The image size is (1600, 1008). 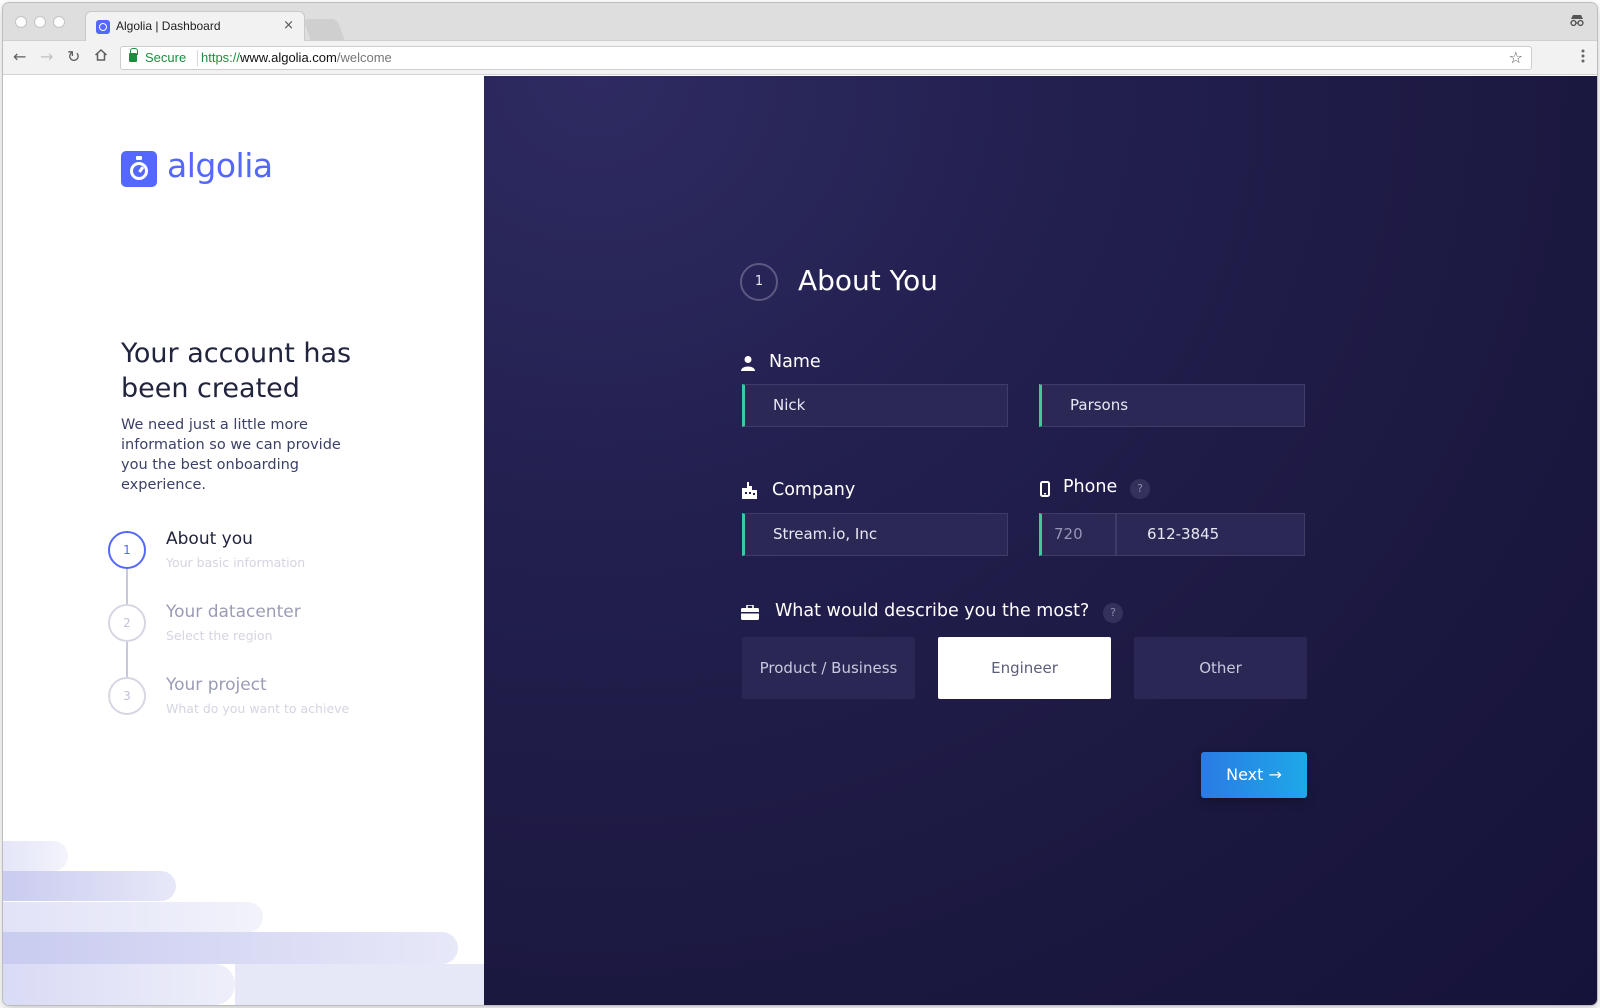 What do you see at coordinates (324, 30) in the screenshot?
I see `new-tab-button` at bounding box center [324, 30].